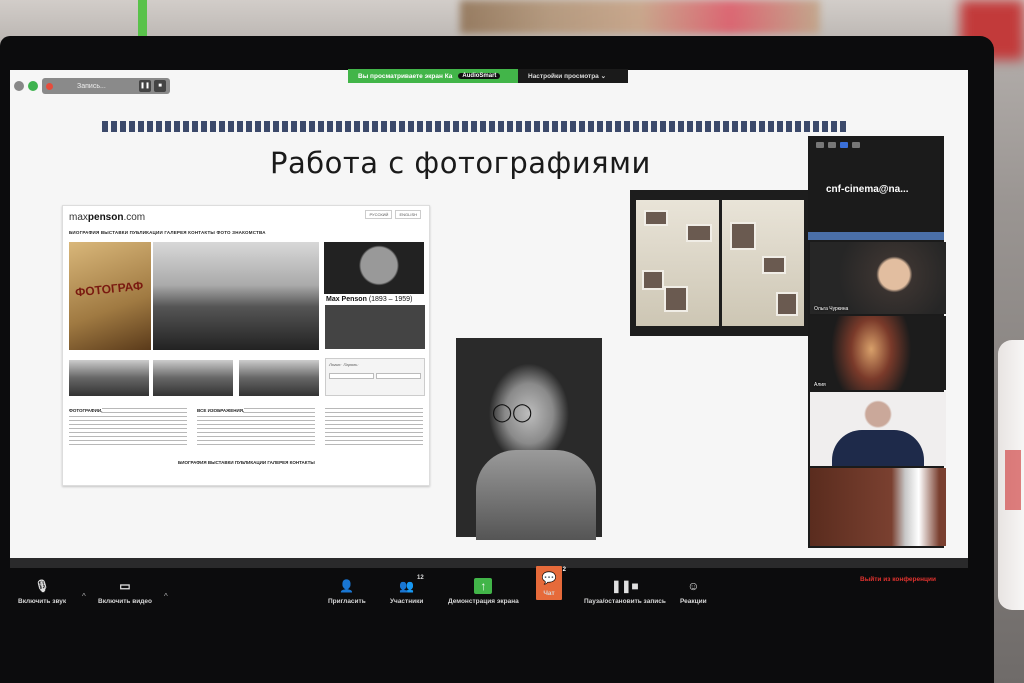 The image size is (1024, 683). Describe the element at coordinates (125, 591) in the screenshot. I see `start-video-button: ▭ Включить видео` at that location.